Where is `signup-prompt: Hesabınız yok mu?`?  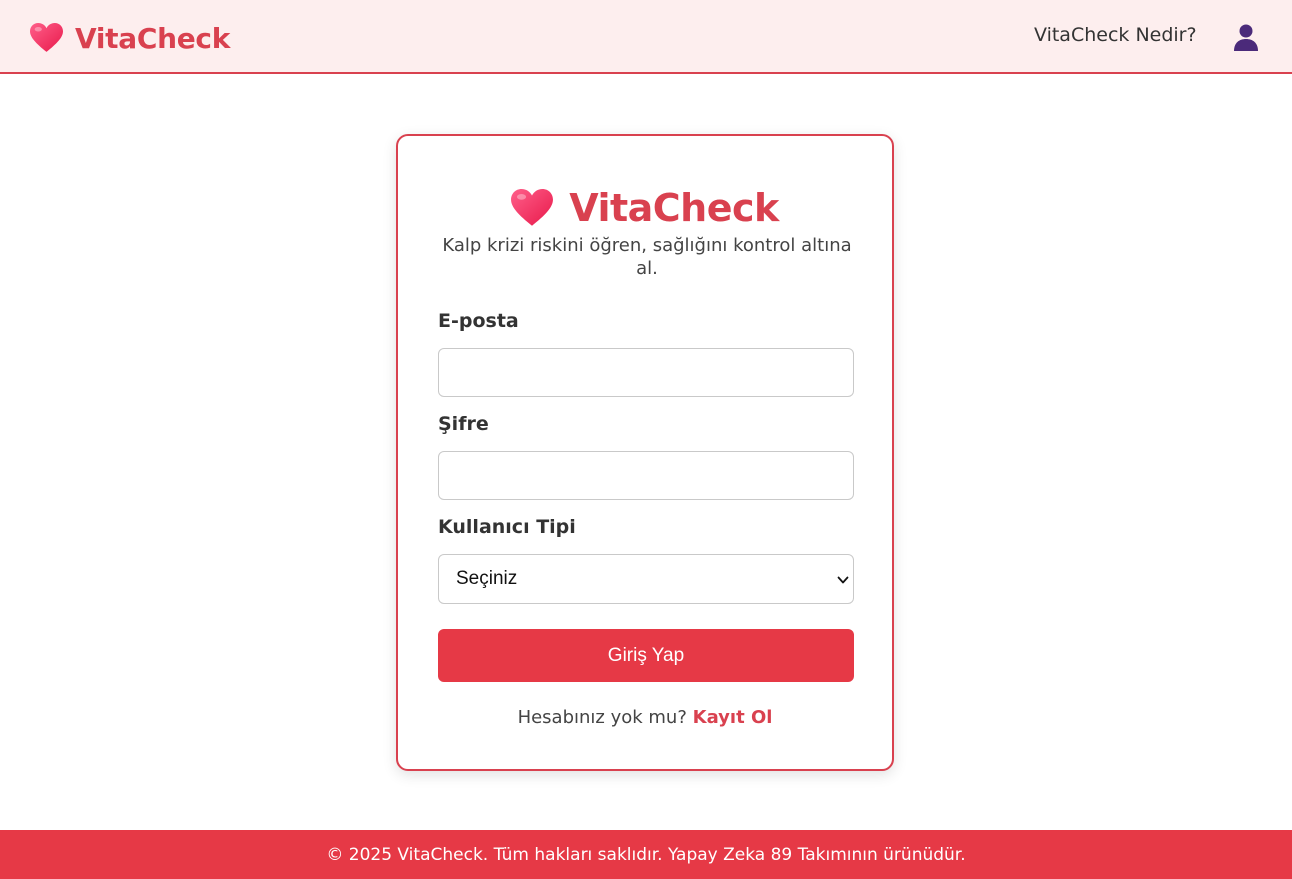 signup-prompt: Hesabınız yok mu? is located at coordinates (602, 717).